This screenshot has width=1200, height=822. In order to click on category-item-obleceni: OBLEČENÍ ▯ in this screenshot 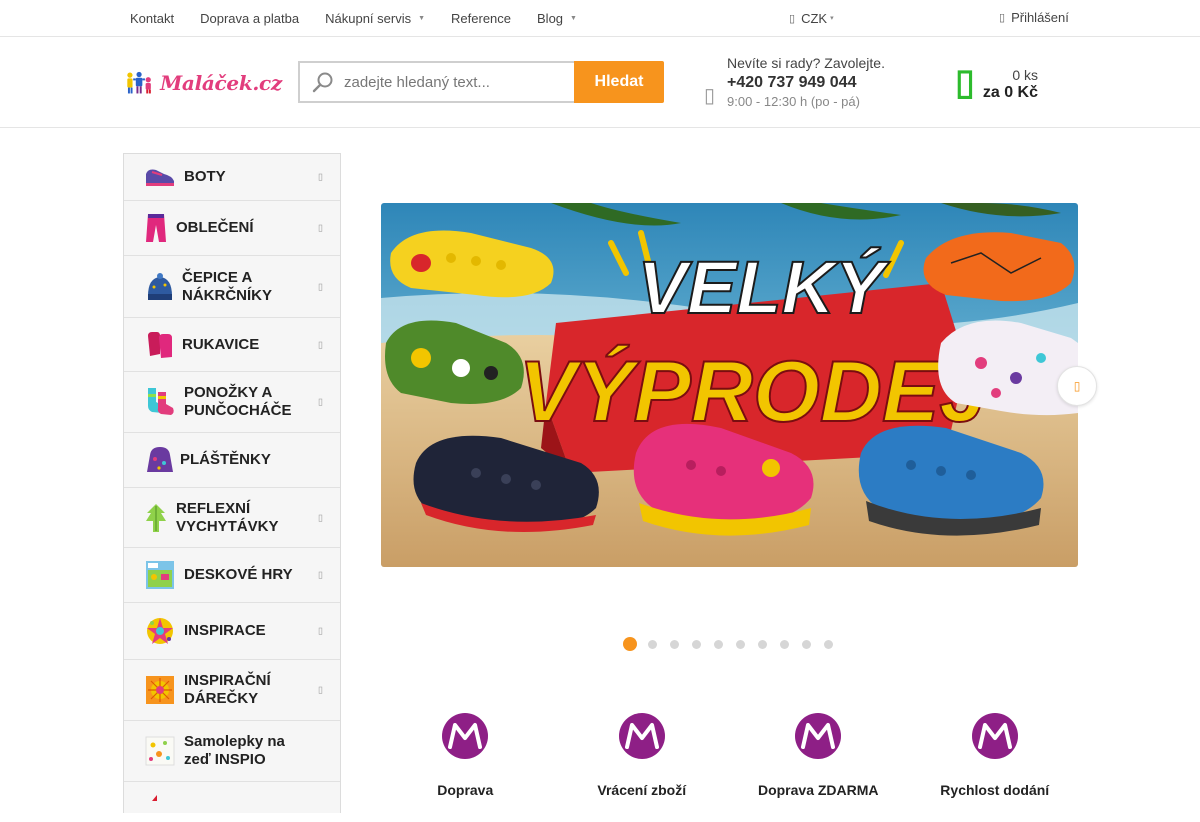, I will do `click(232, 228)`.